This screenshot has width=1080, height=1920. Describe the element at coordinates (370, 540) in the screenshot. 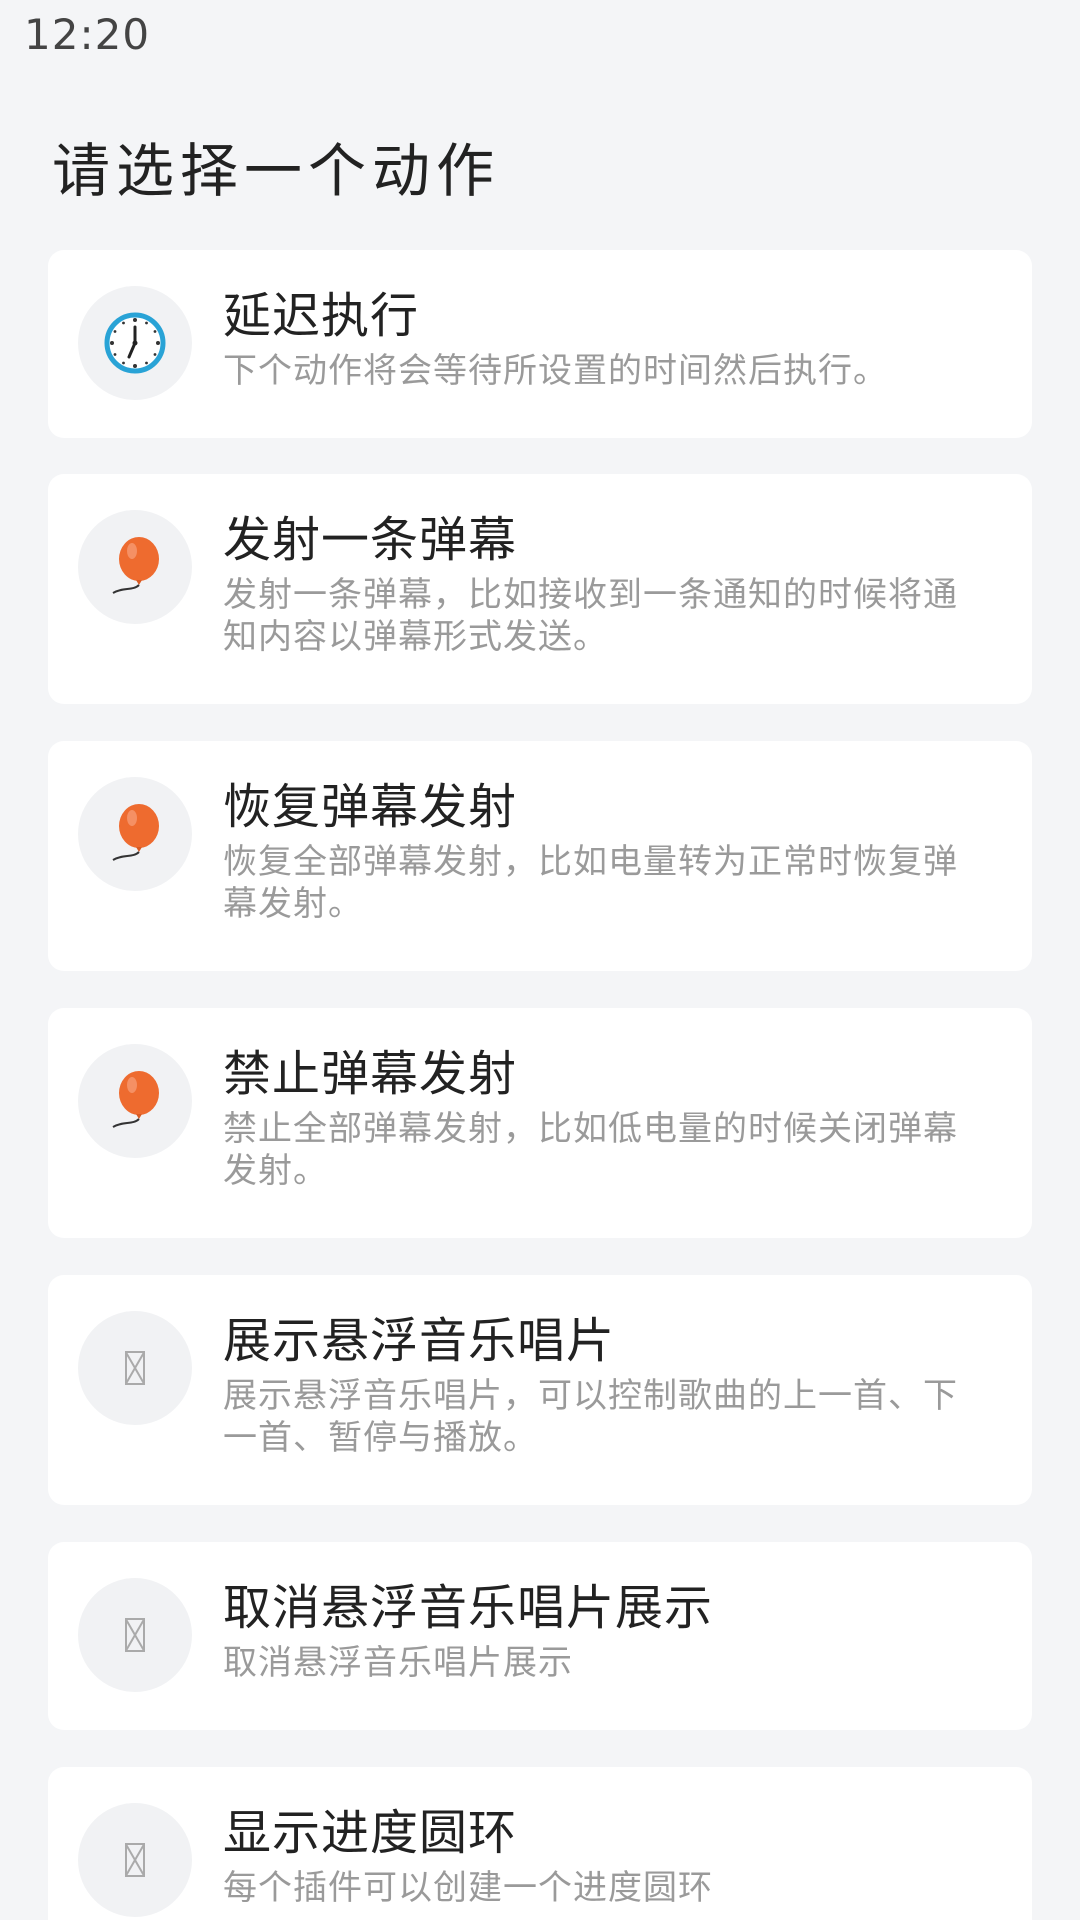

I see `action-title: 发射一条弹幕` at that location.